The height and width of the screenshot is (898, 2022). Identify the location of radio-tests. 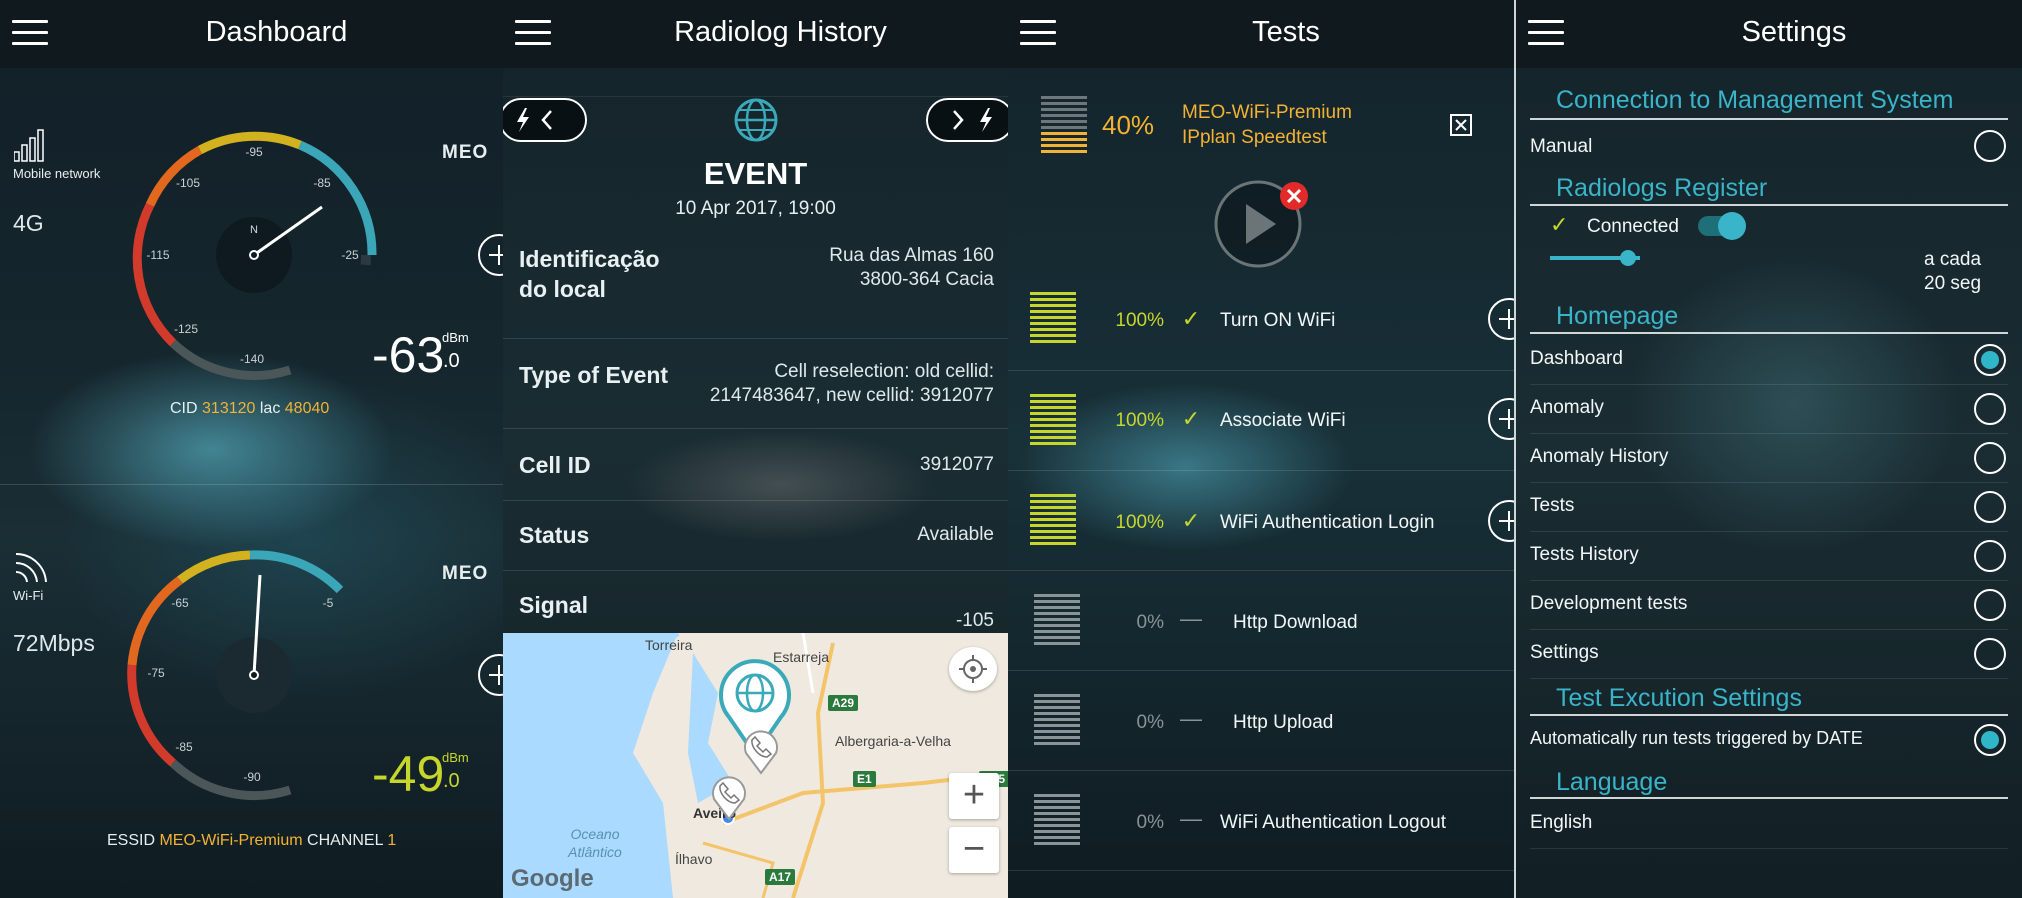
(1990, 507).